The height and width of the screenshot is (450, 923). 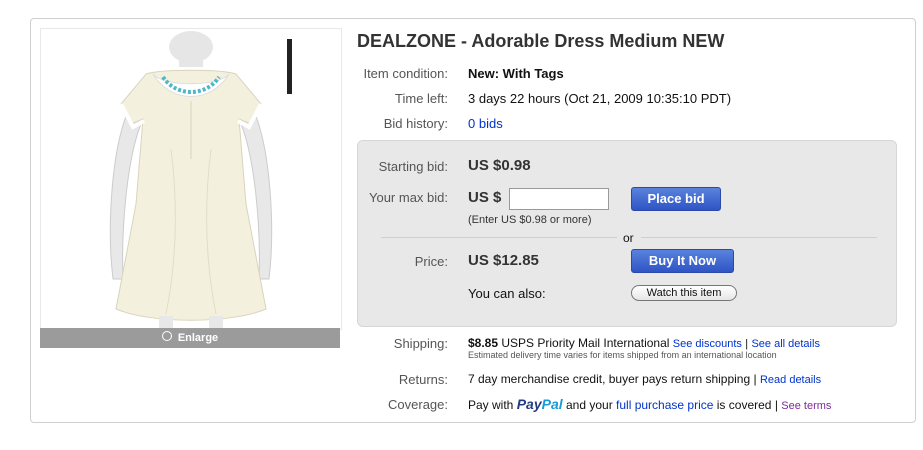 What do you see at coordinates (541, 41) in the screenshot?
I see `item-title: DEALZONE - Adorable Dress Medium NEW` at bounding box center [541, 41].